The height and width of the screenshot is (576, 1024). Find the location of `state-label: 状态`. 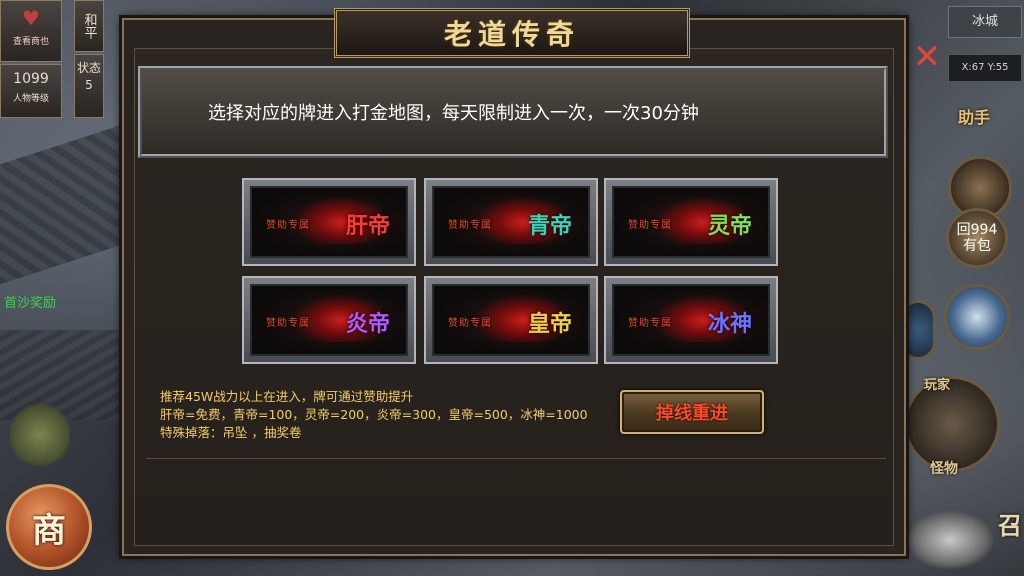

state-label: 状态 is located at coordinates (88, 68).